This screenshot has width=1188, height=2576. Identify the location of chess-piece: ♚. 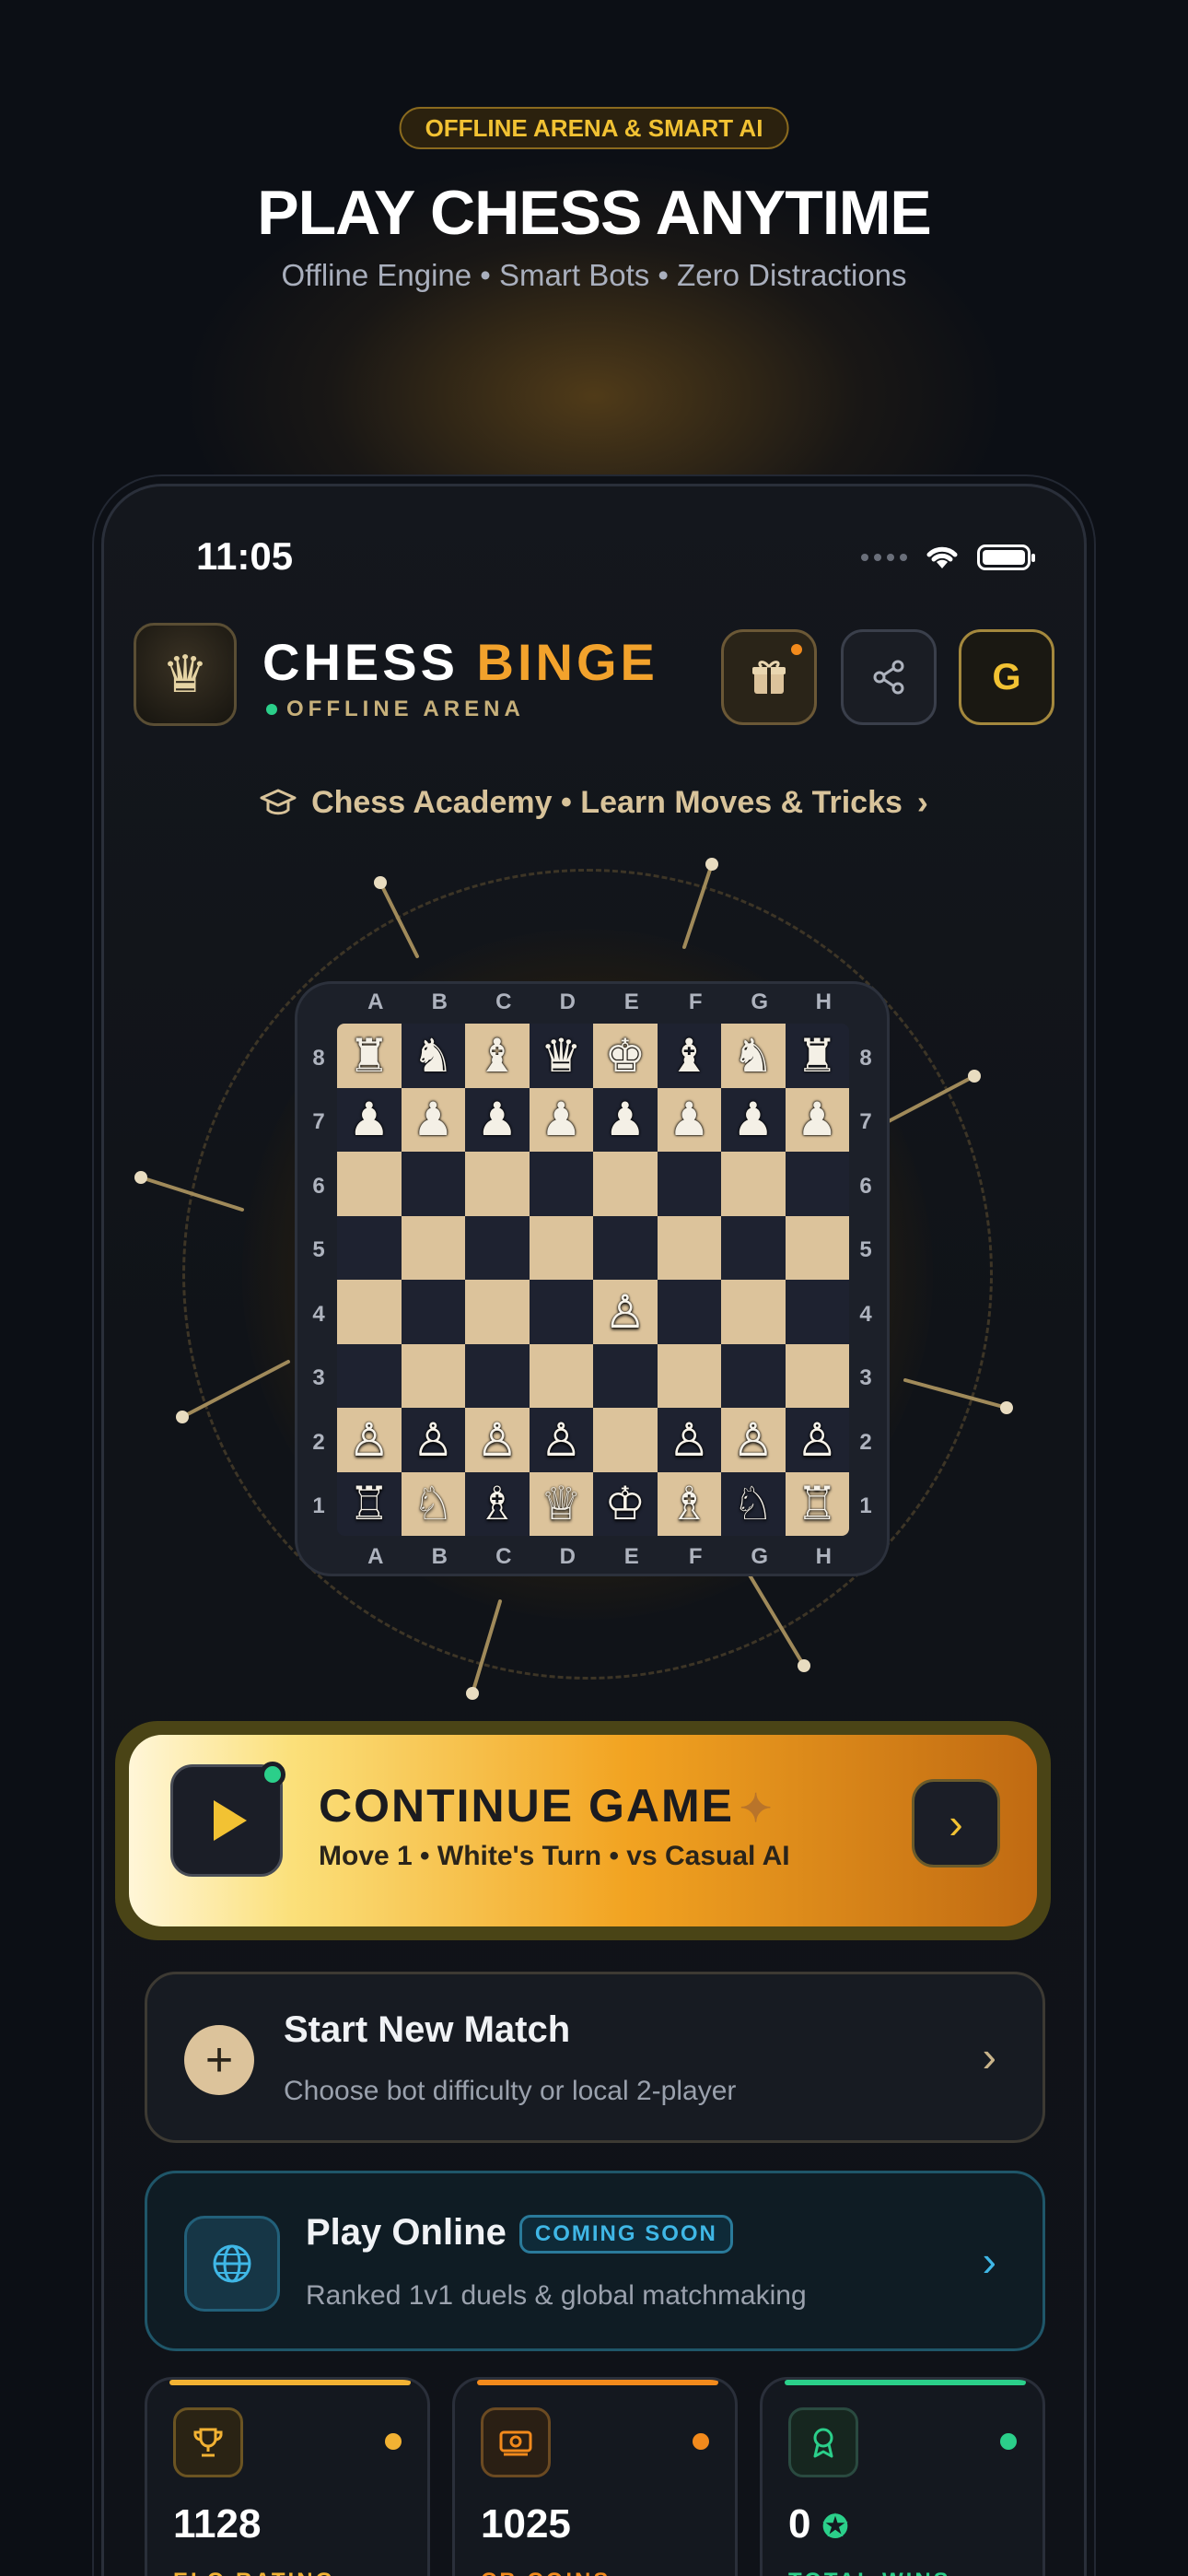
(625, 1056).